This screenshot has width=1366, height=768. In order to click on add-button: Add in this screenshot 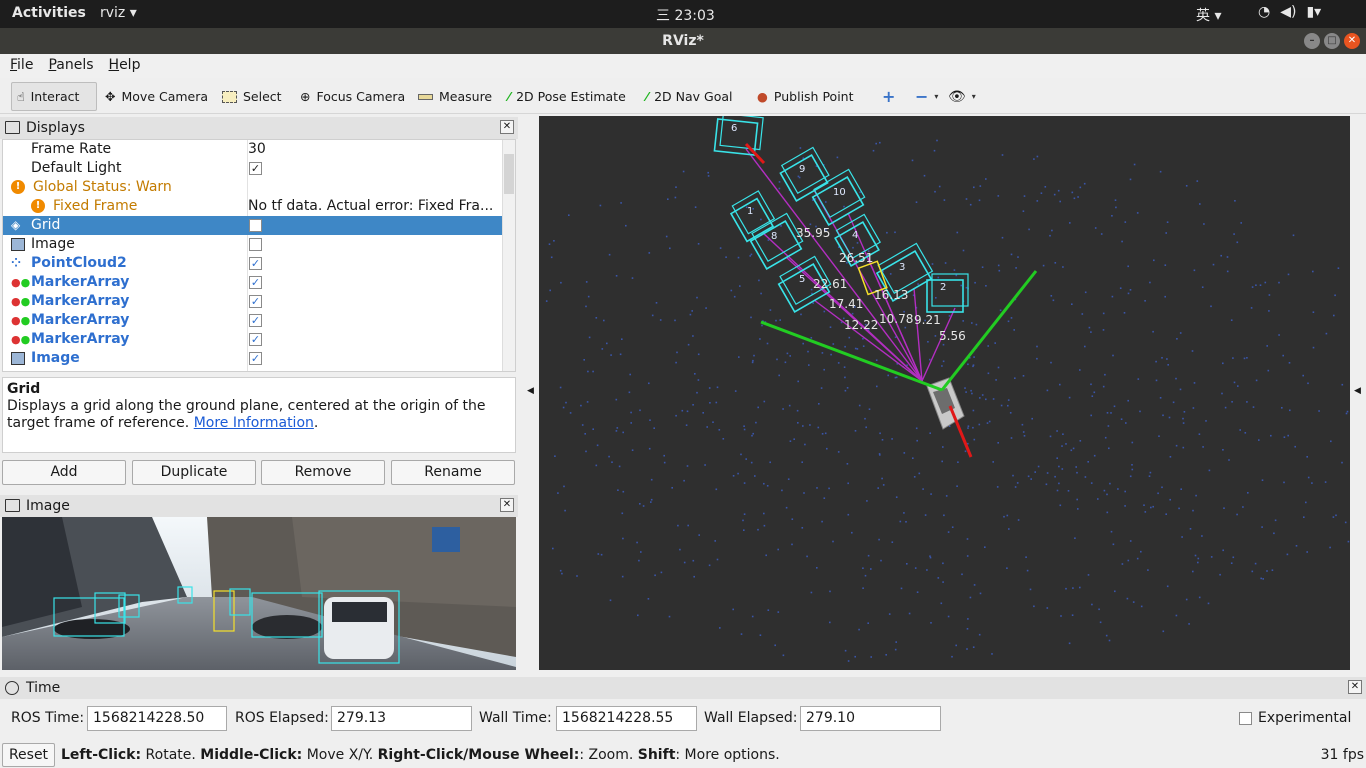, I will do `click(64, 472)`.